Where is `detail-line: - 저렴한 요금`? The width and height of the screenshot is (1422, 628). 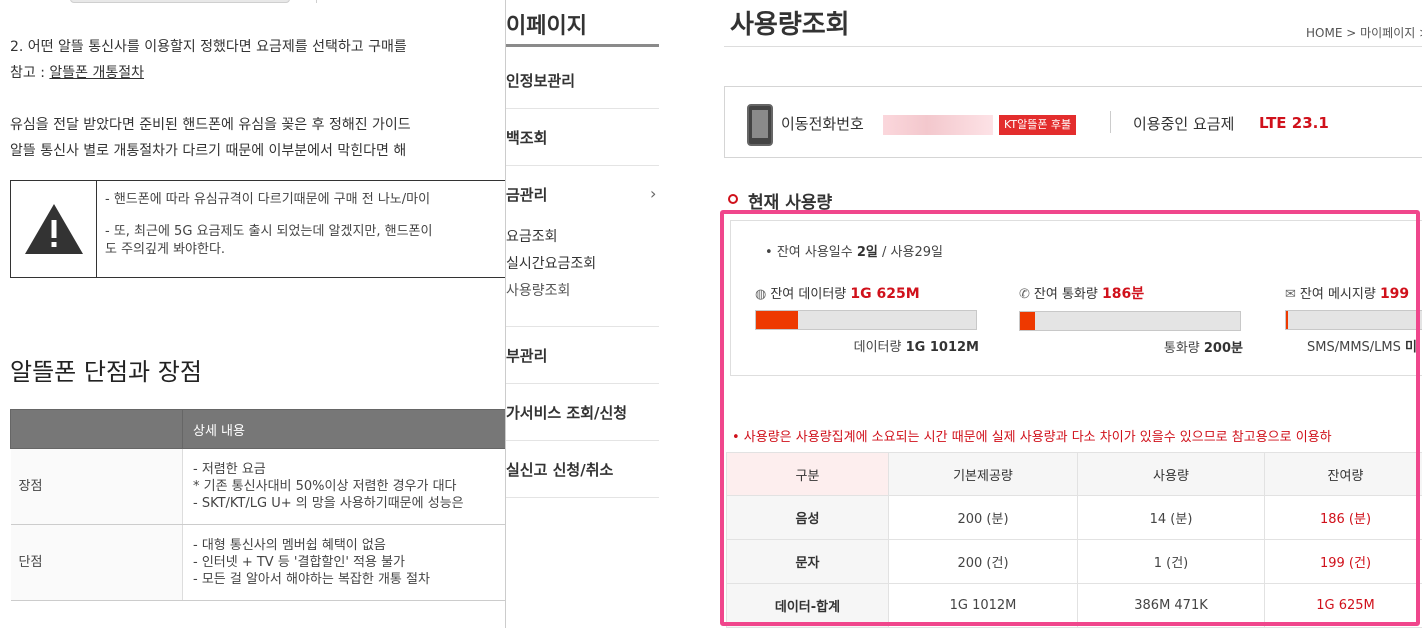 detail-line: - 저렴한 요금 is located at coordinates (229, 469).